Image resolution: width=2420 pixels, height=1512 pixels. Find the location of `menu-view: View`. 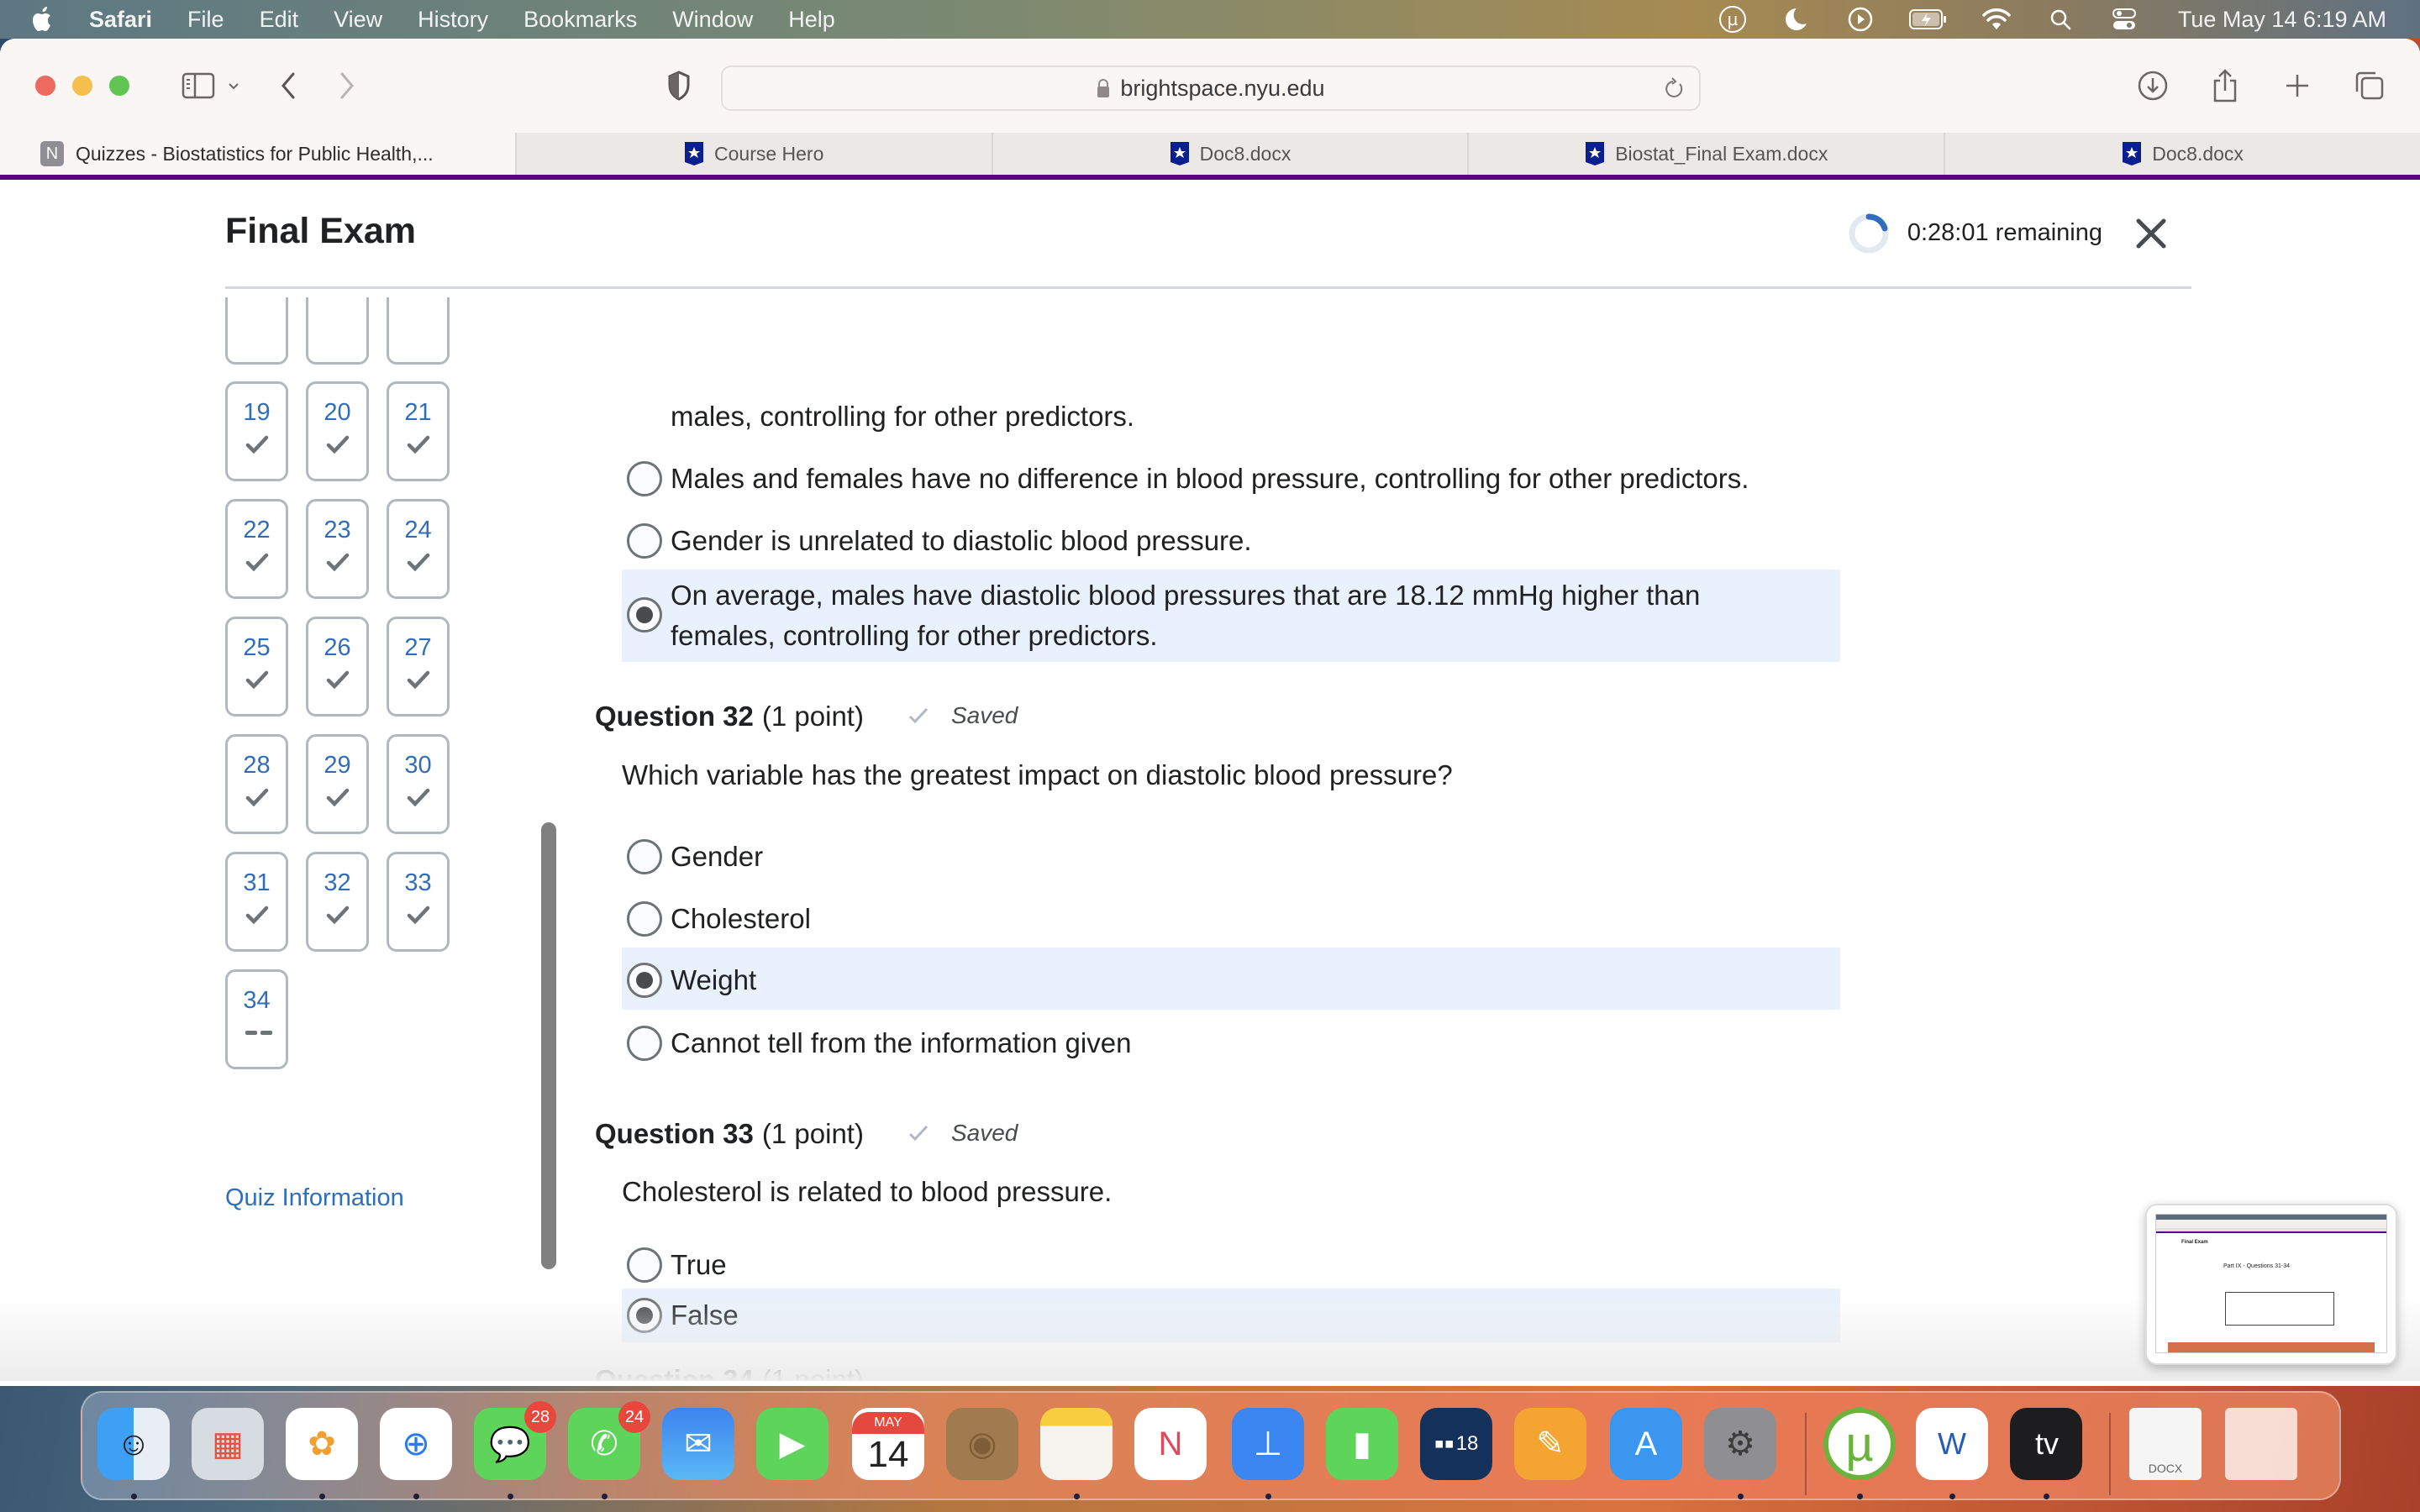

menu-view: View is located at coordinates (358, 20).